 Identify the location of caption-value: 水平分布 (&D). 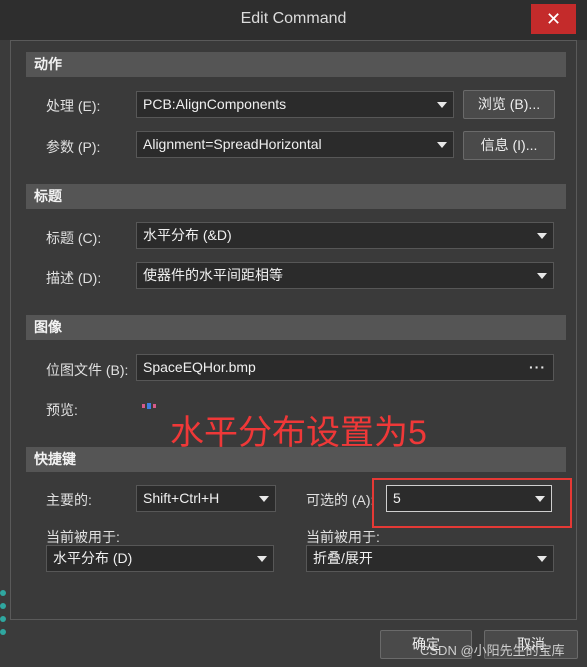
(187, 235).